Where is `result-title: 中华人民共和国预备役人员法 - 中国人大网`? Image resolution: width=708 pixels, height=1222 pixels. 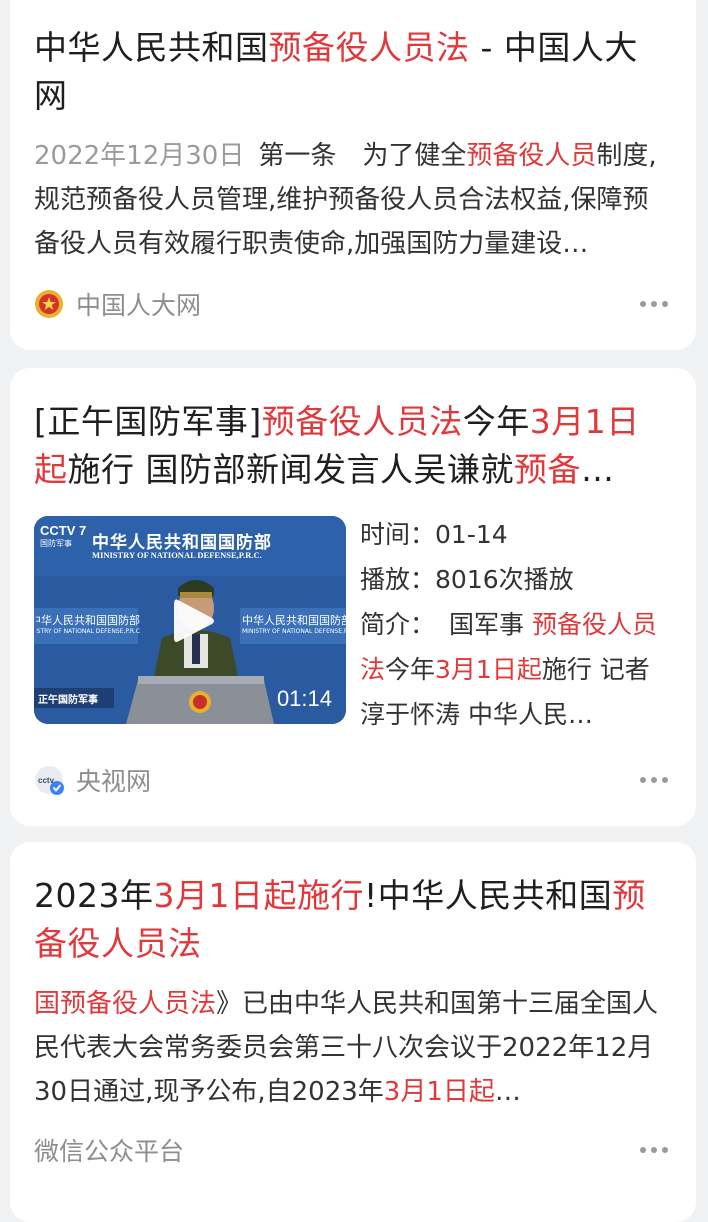 result-title: 中华人民共和国预备役人员法 - 中国人大网 is located at coordinates (351, 72).